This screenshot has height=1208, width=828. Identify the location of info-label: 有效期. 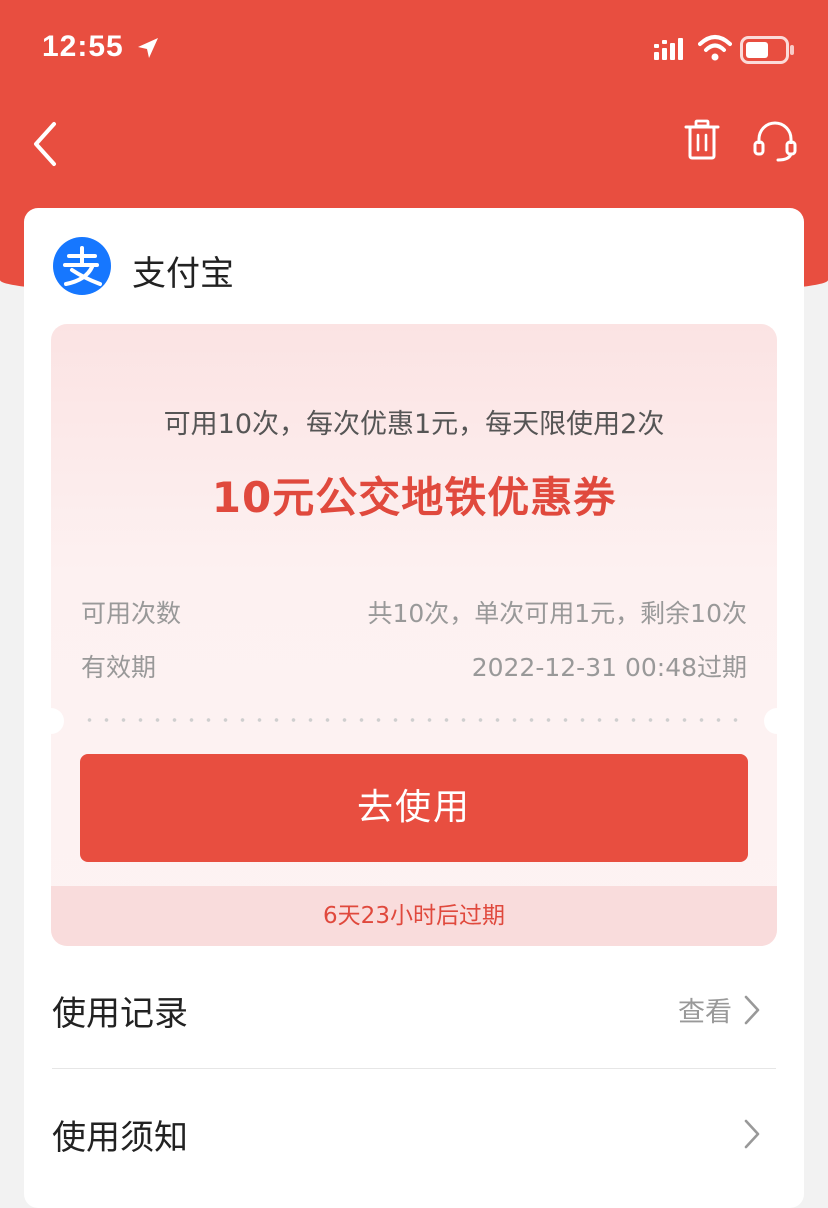
(119, 667).